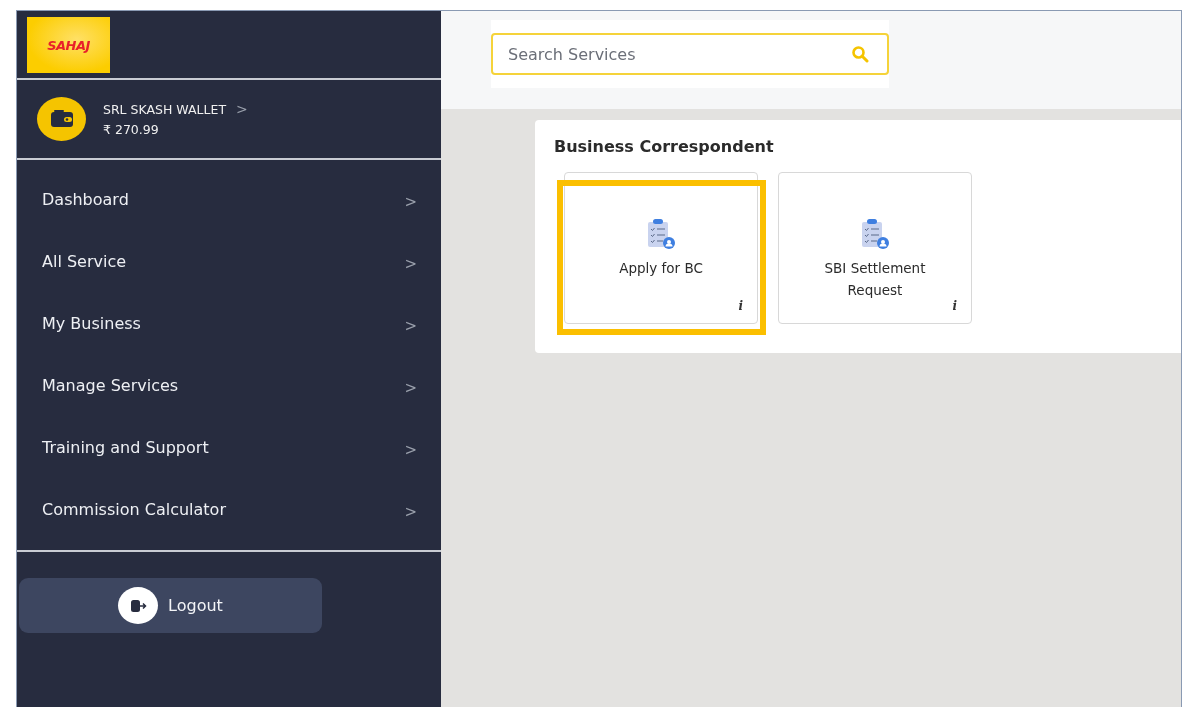 The image size is (1188, 707). I want to click on wallet-icon, so click(61, 119).